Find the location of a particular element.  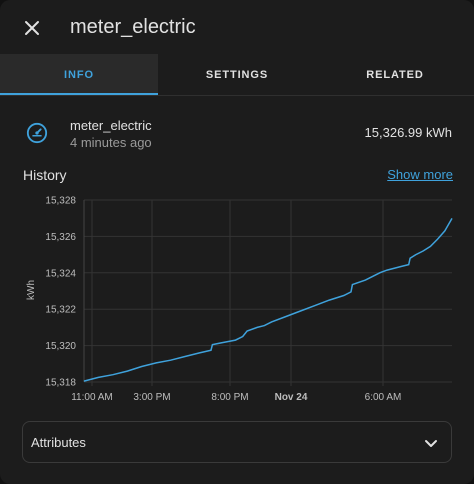

dialog-header: meter_electric is located at coordinates (237, 28).